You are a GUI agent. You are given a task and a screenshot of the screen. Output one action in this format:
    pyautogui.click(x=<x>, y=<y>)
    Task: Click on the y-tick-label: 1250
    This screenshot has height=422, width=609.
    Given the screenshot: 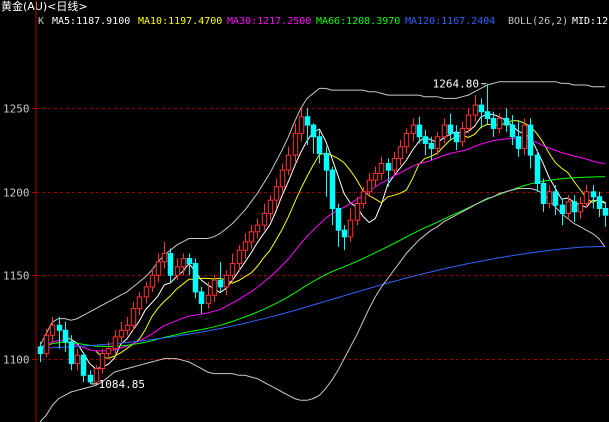 What is the action you would take?
    pyautogui.click(x=16, y=109)
    